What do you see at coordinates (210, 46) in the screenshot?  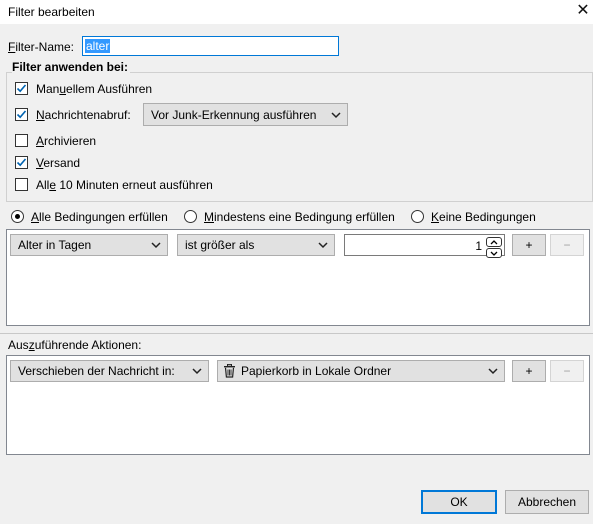 I see `filter-name-input: alter` at bounding box center [210, 46].